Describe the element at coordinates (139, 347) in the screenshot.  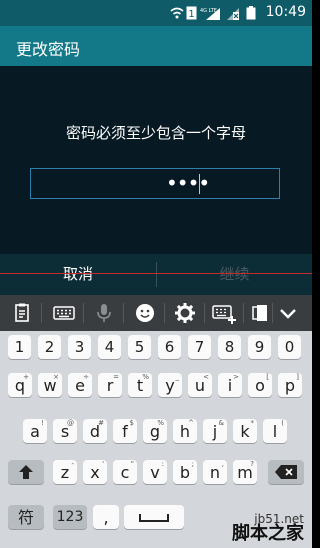
I see `key-5: 5` at that location.